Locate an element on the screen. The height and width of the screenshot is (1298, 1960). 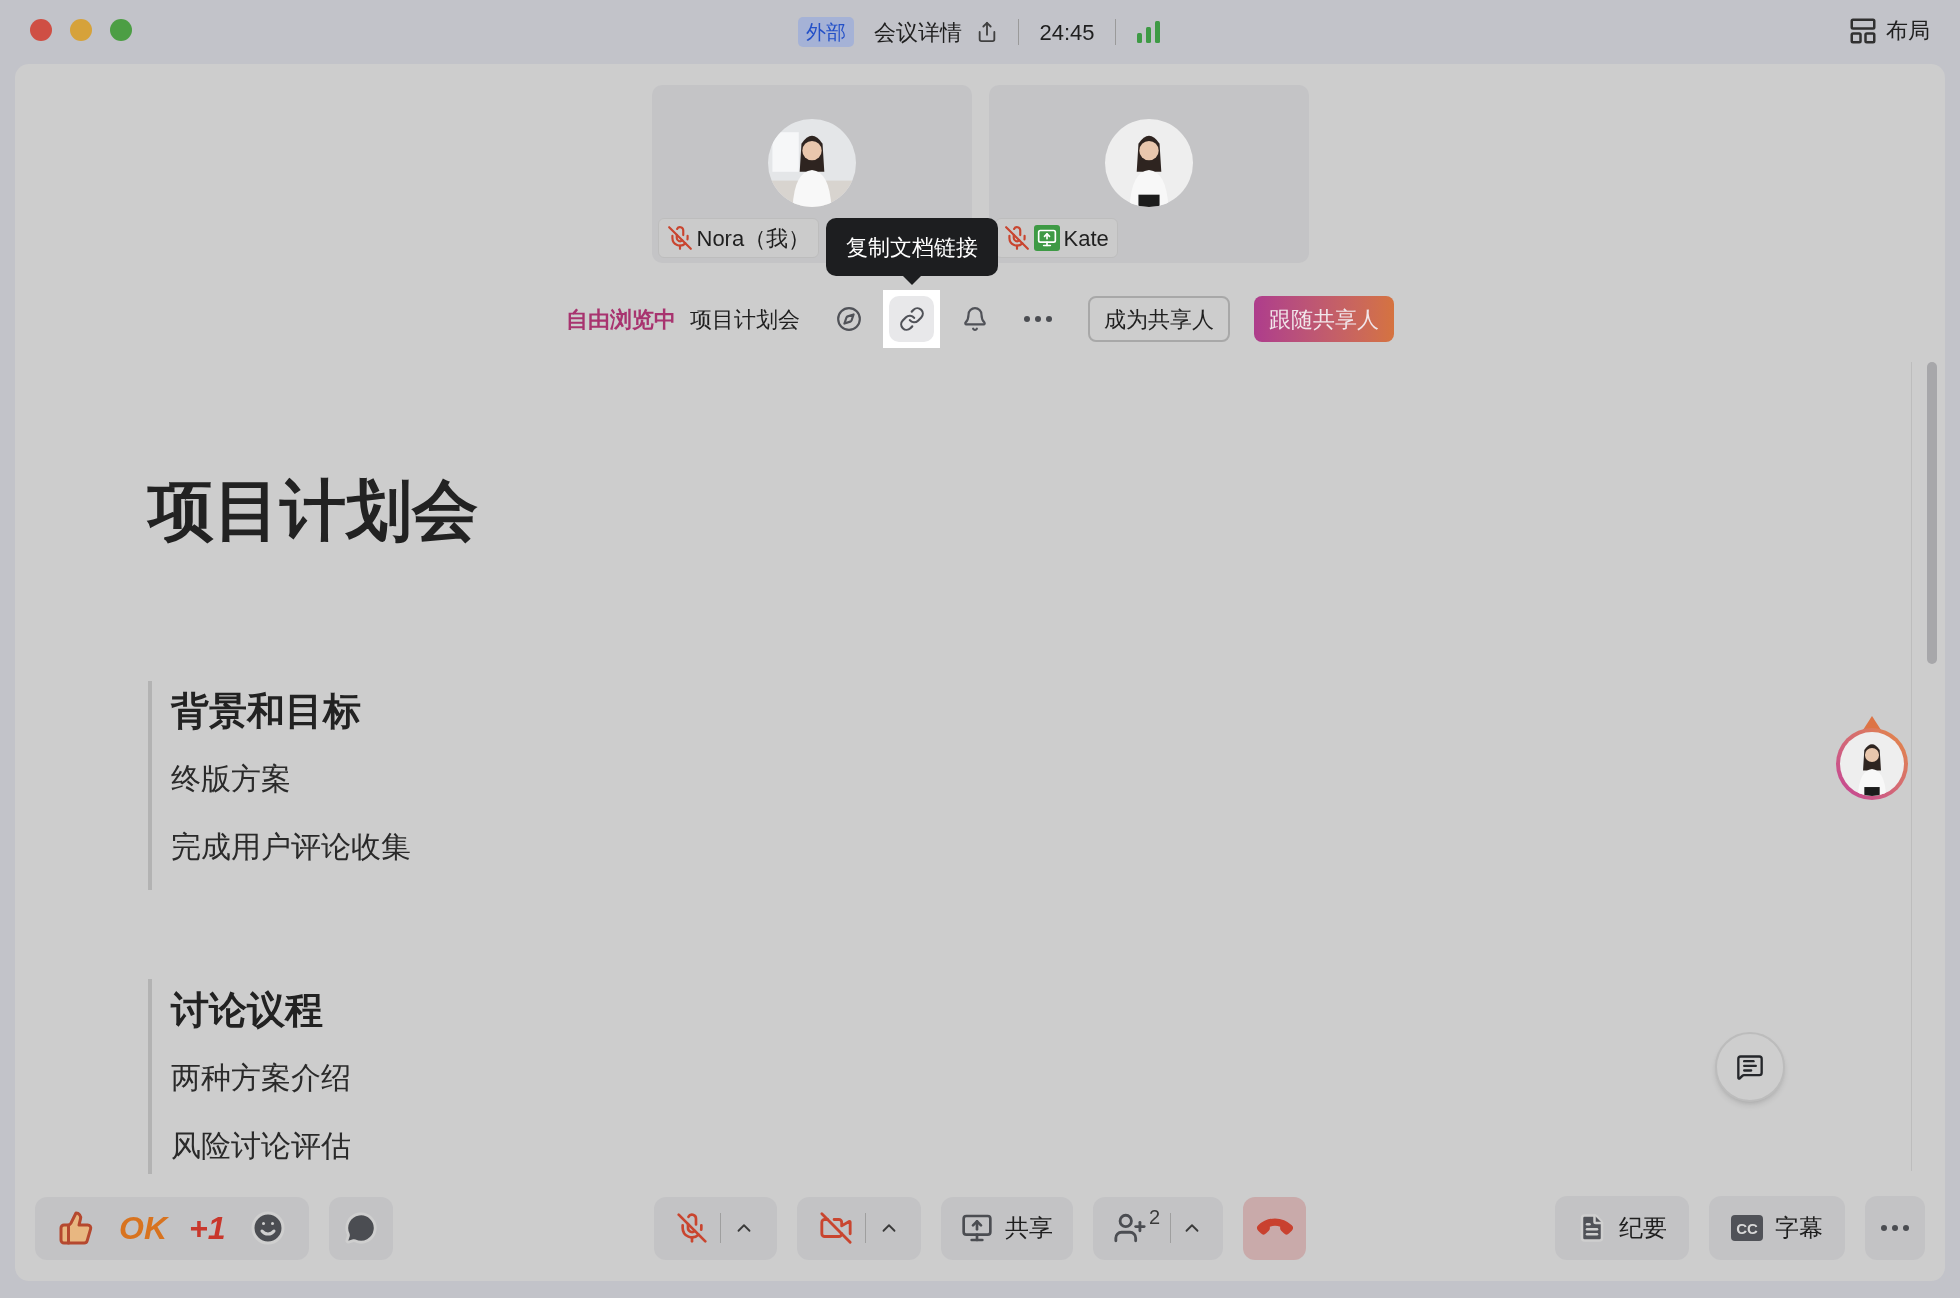
layout-button: 布局 is located at coordinates (1889, 30).